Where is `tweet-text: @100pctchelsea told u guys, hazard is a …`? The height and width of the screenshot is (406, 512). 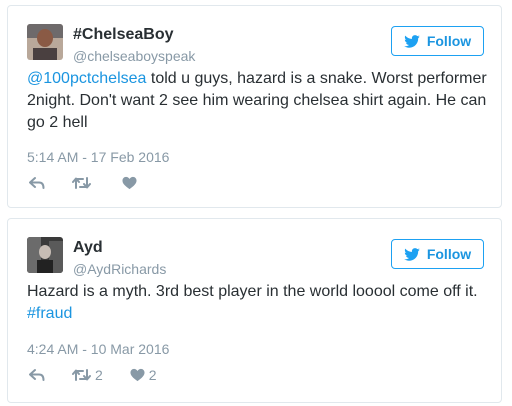 tweet-text: @100pctchelsea told u guys, hazard is a … is located at coordinates (257, 101).